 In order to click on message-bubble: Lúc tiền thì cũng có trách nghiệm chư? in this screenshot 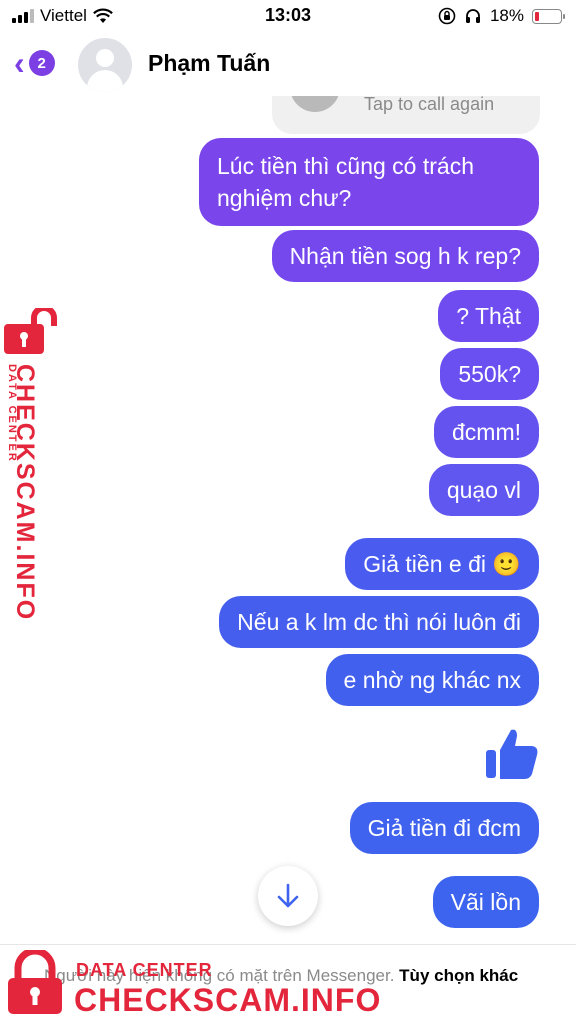, I will do `click(369, 182)`.